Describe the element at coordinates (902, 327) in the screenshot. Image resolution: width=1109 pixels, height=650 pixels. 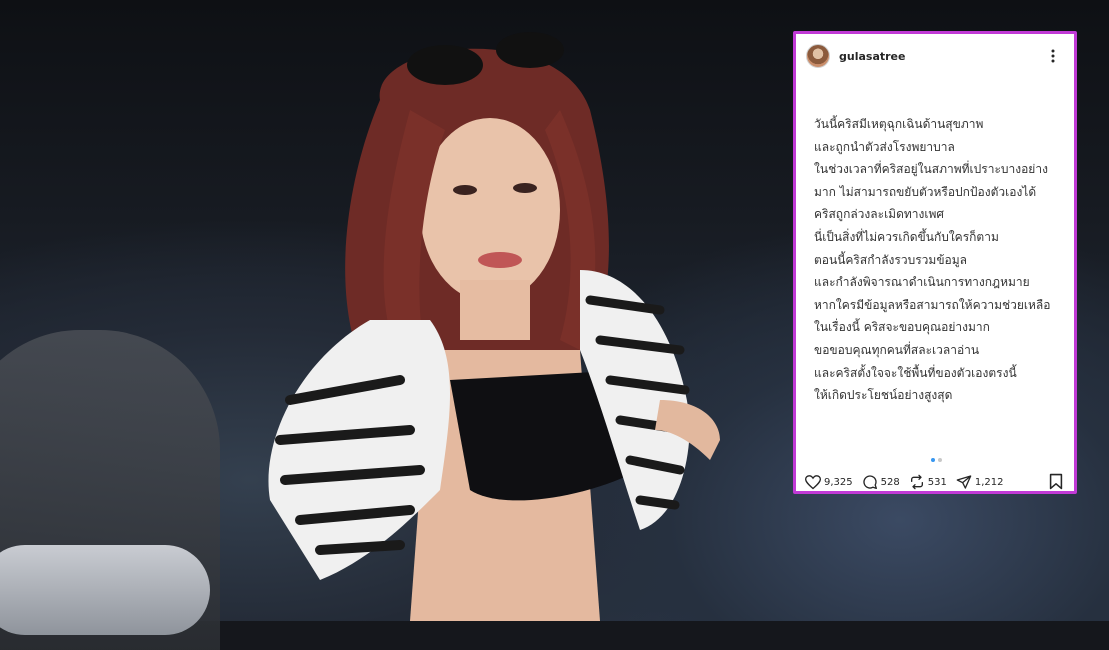
I see `post-line: ในเรื่องนี้ คริสจะขอบคุณอย่างมาก` at that location.